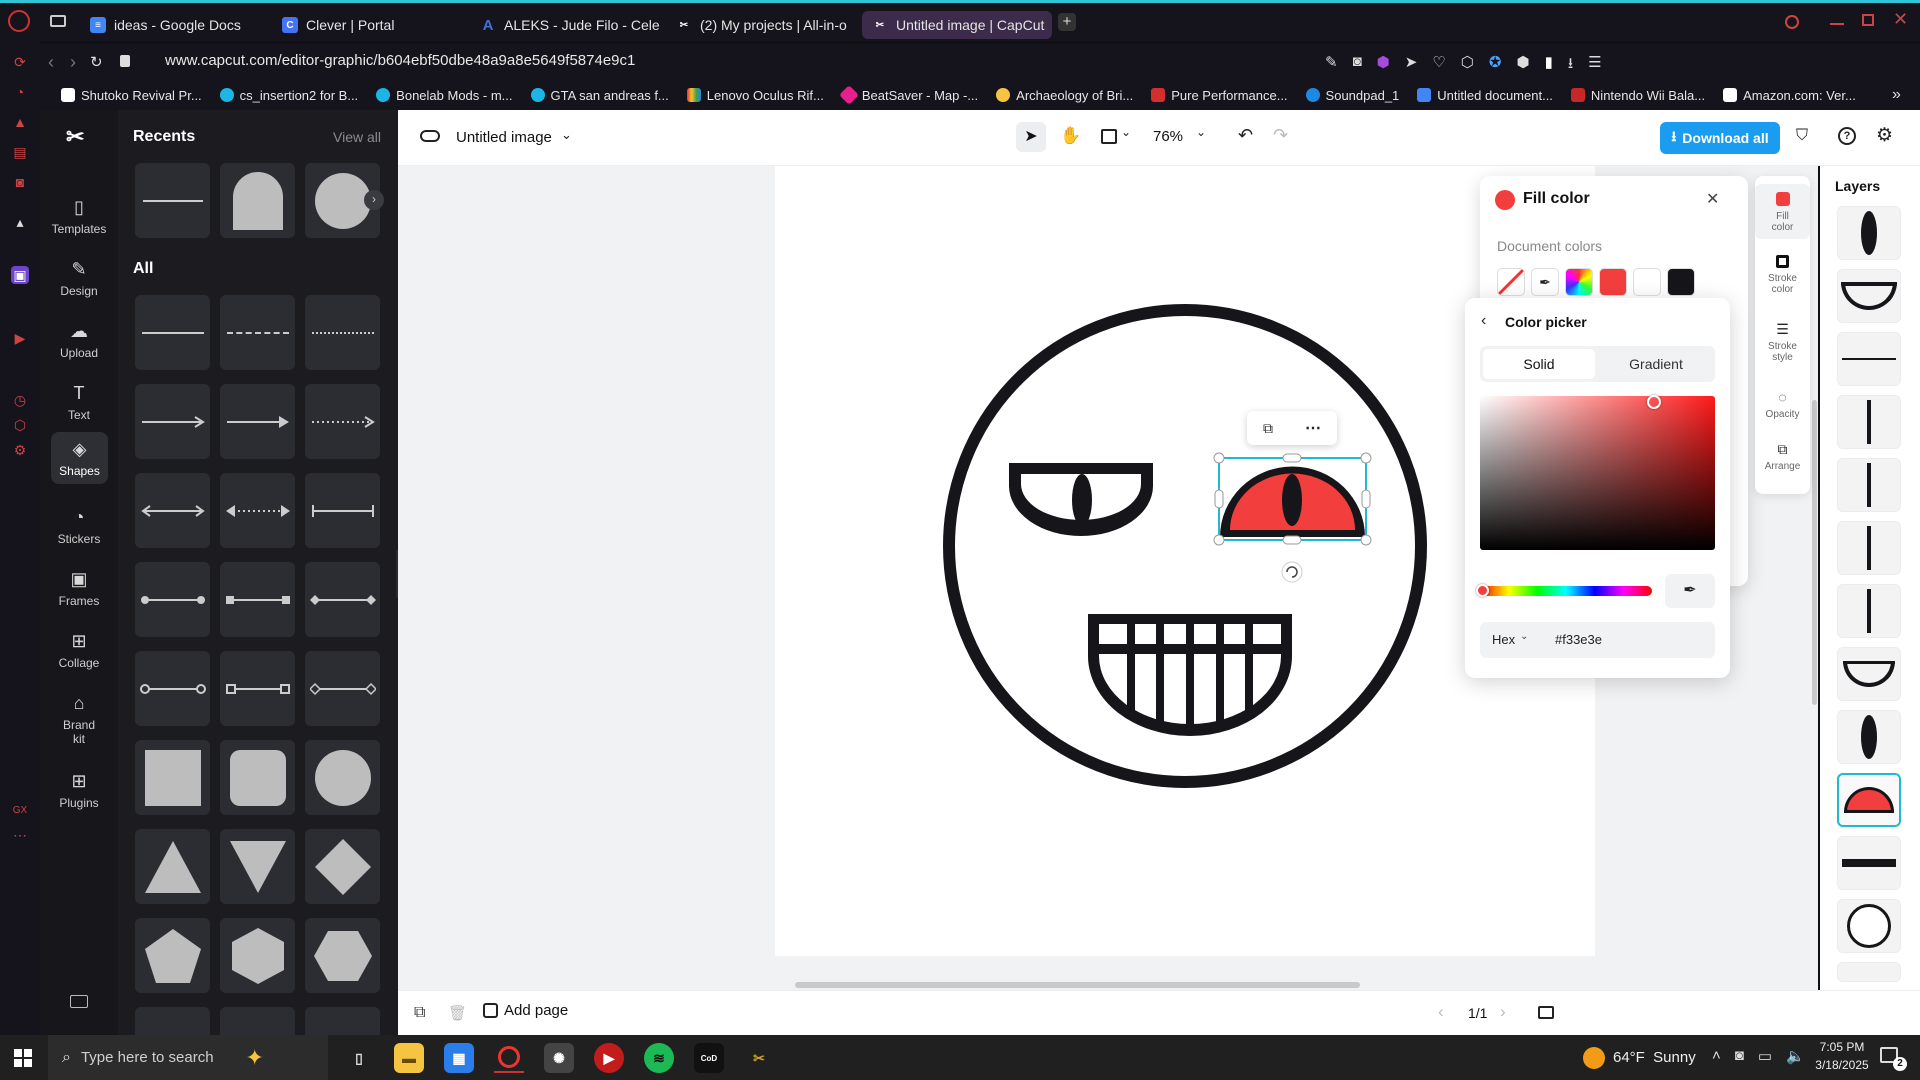  I want to click on rail-templates: ▯ Templates, so click(79, 216).